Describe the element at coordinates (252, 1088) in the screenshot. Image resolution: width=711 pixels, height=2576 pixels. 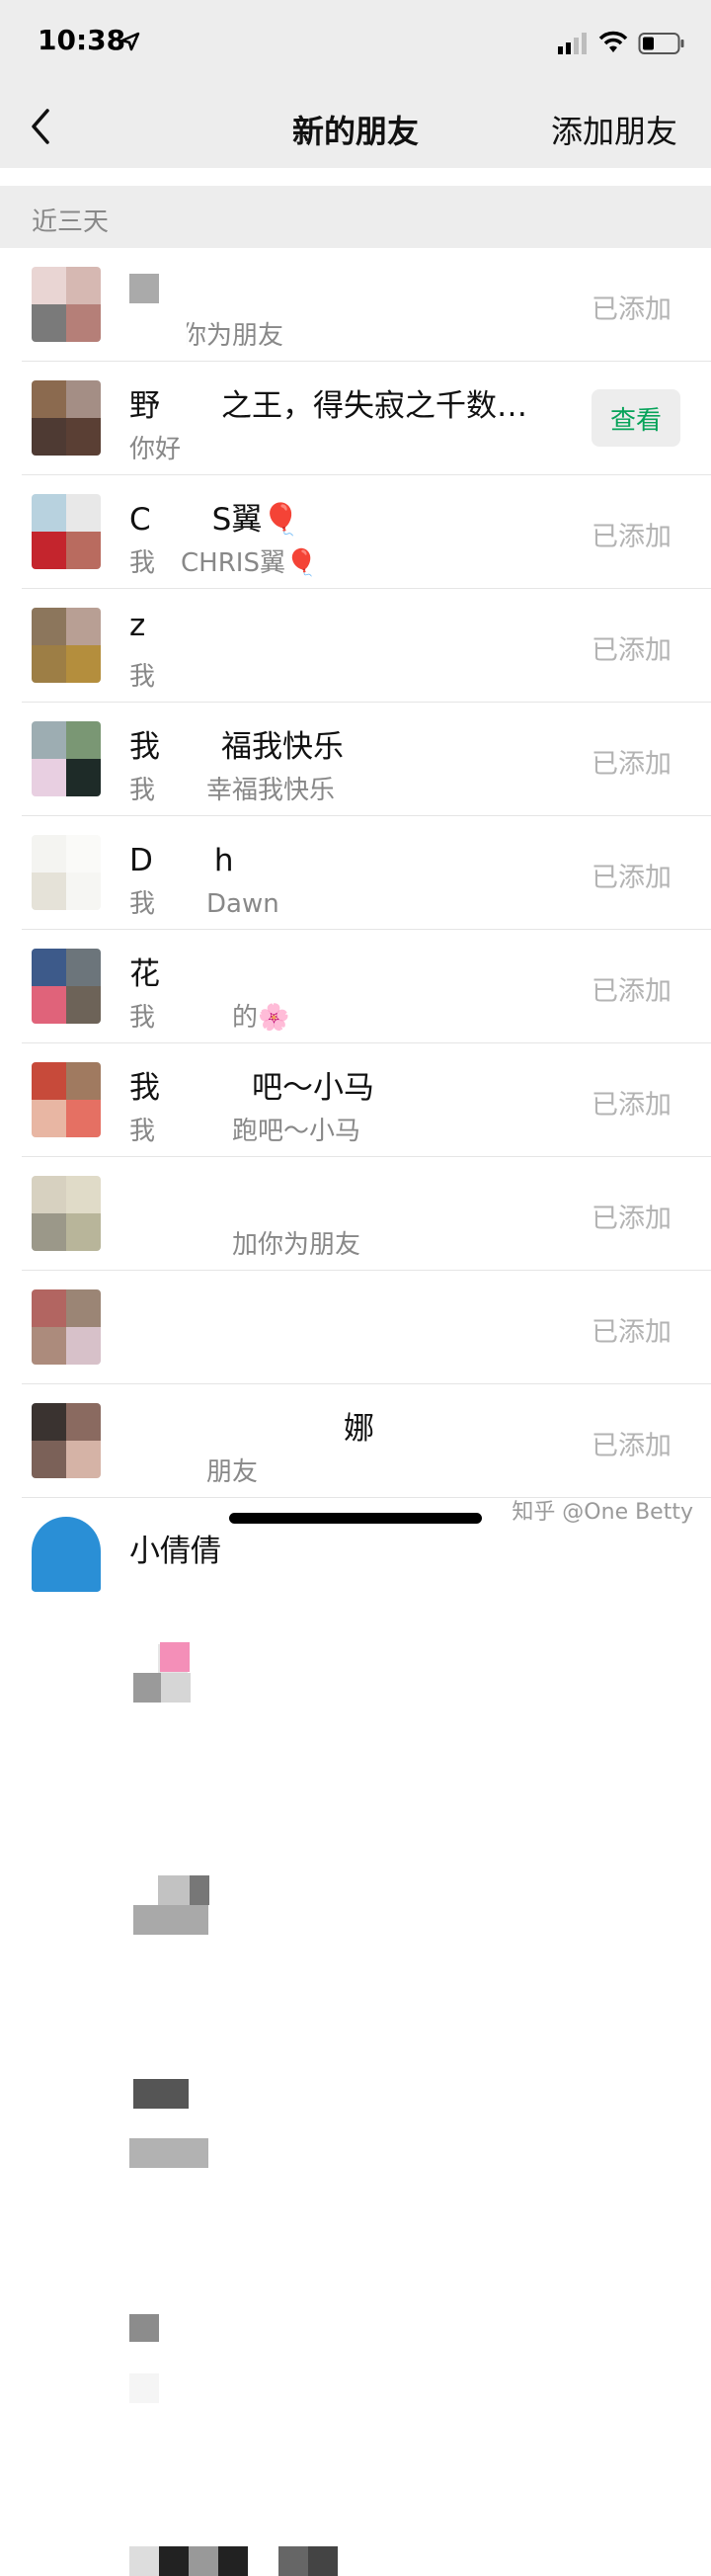
I see `contact-name: 我 吧～小马` at that location.